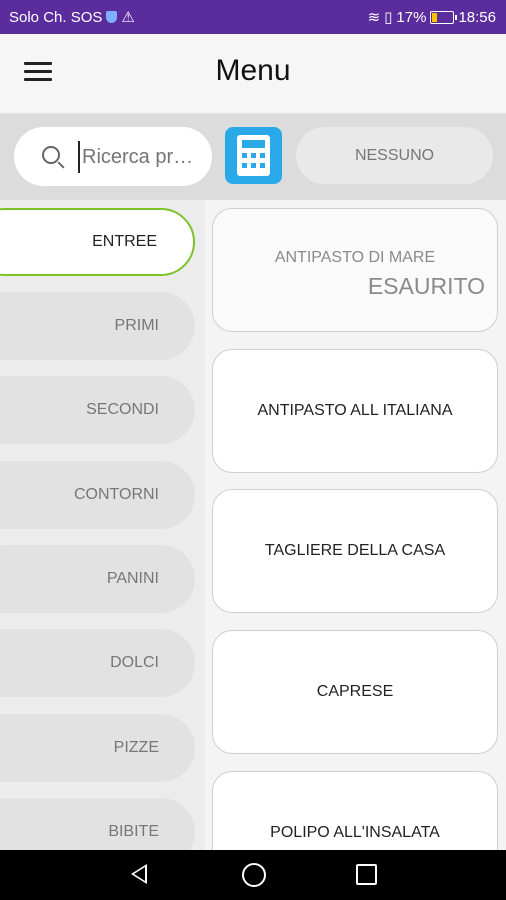 The height and width of the screenshot is (900, 506). I want to click on search-icon, so click(51, 155).